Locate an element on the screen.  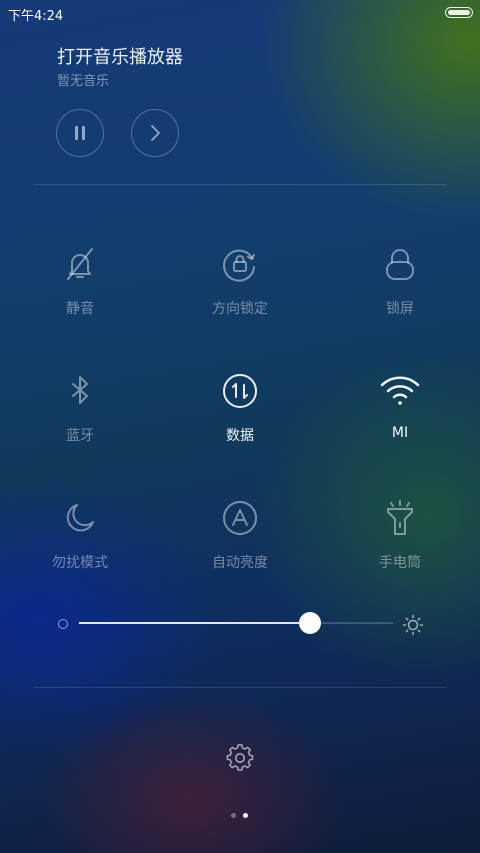
chevron-right-icon is located at coordinates (155, 133).